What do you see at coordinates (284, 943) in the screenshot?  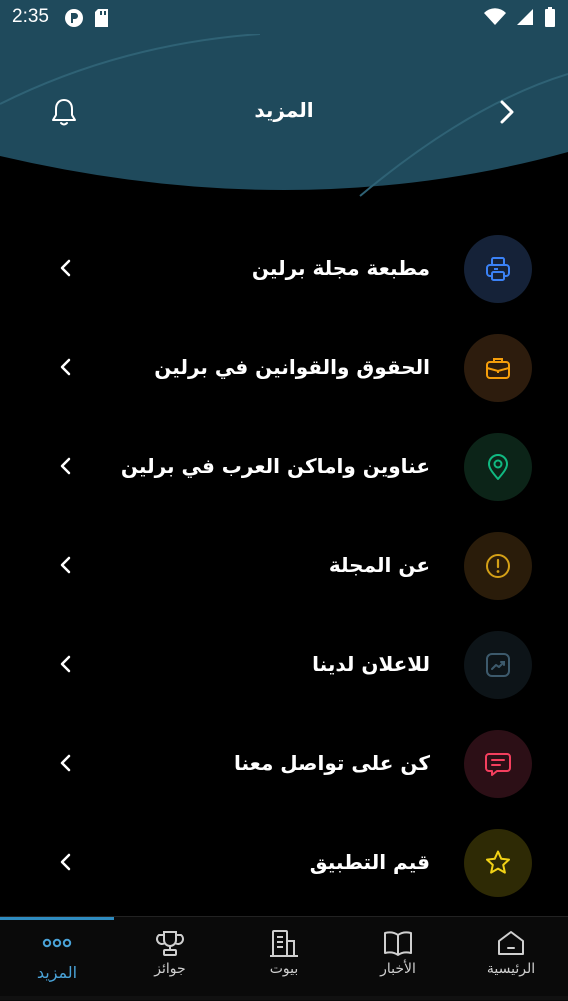 I see `building-icon` at bounding box center [284, 943].